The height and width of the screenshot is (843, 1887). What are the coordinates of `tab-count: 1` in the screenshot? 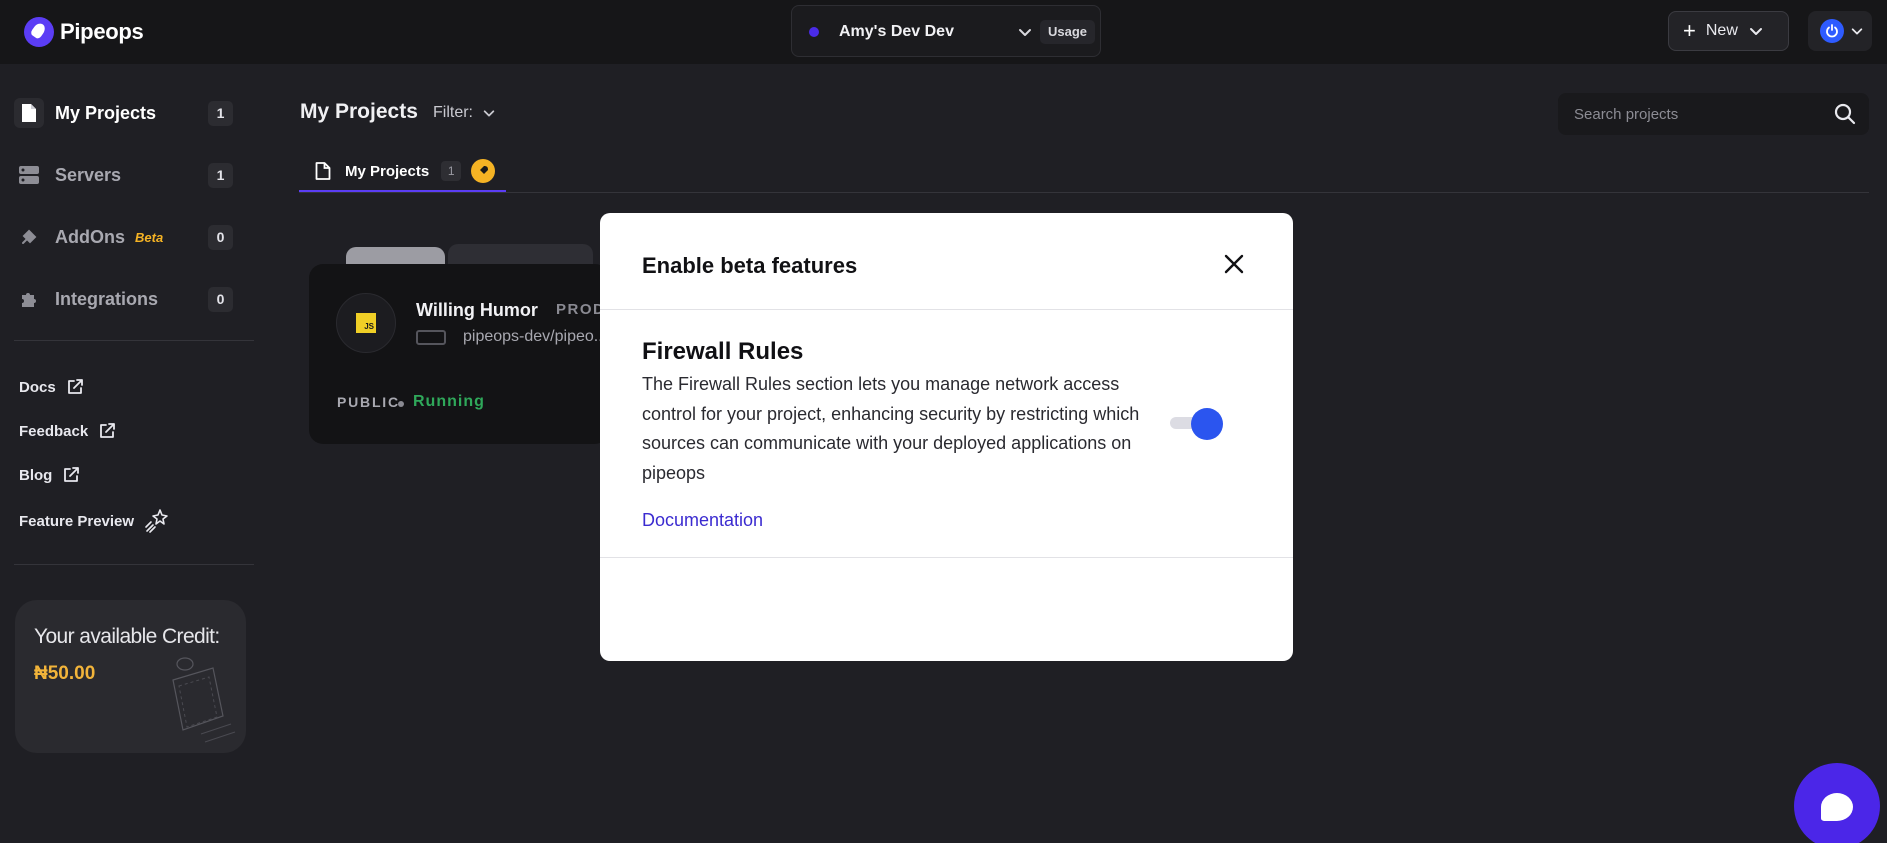 It's located at (451, 171).